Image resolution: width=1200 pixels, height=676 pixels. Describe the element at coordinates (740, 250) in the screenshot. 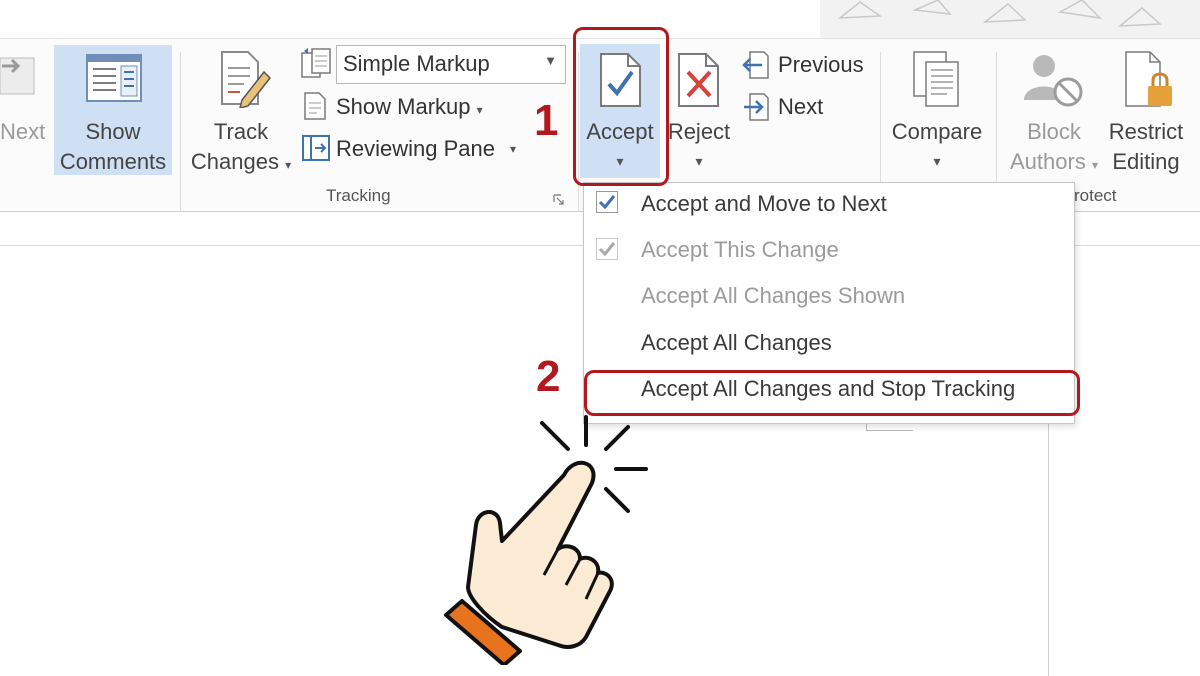

I see `menu-item-accept-this-change: Accept This Change` at that location.